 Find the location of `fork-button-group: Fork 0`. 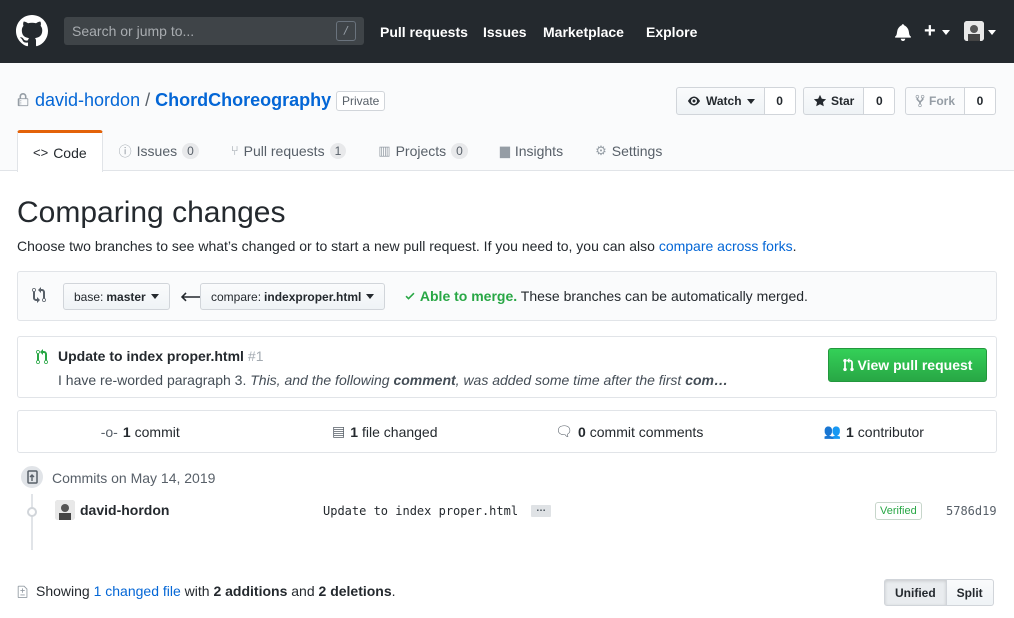

fork-button-group: Fork 0 is located at coordinates (951, 101).